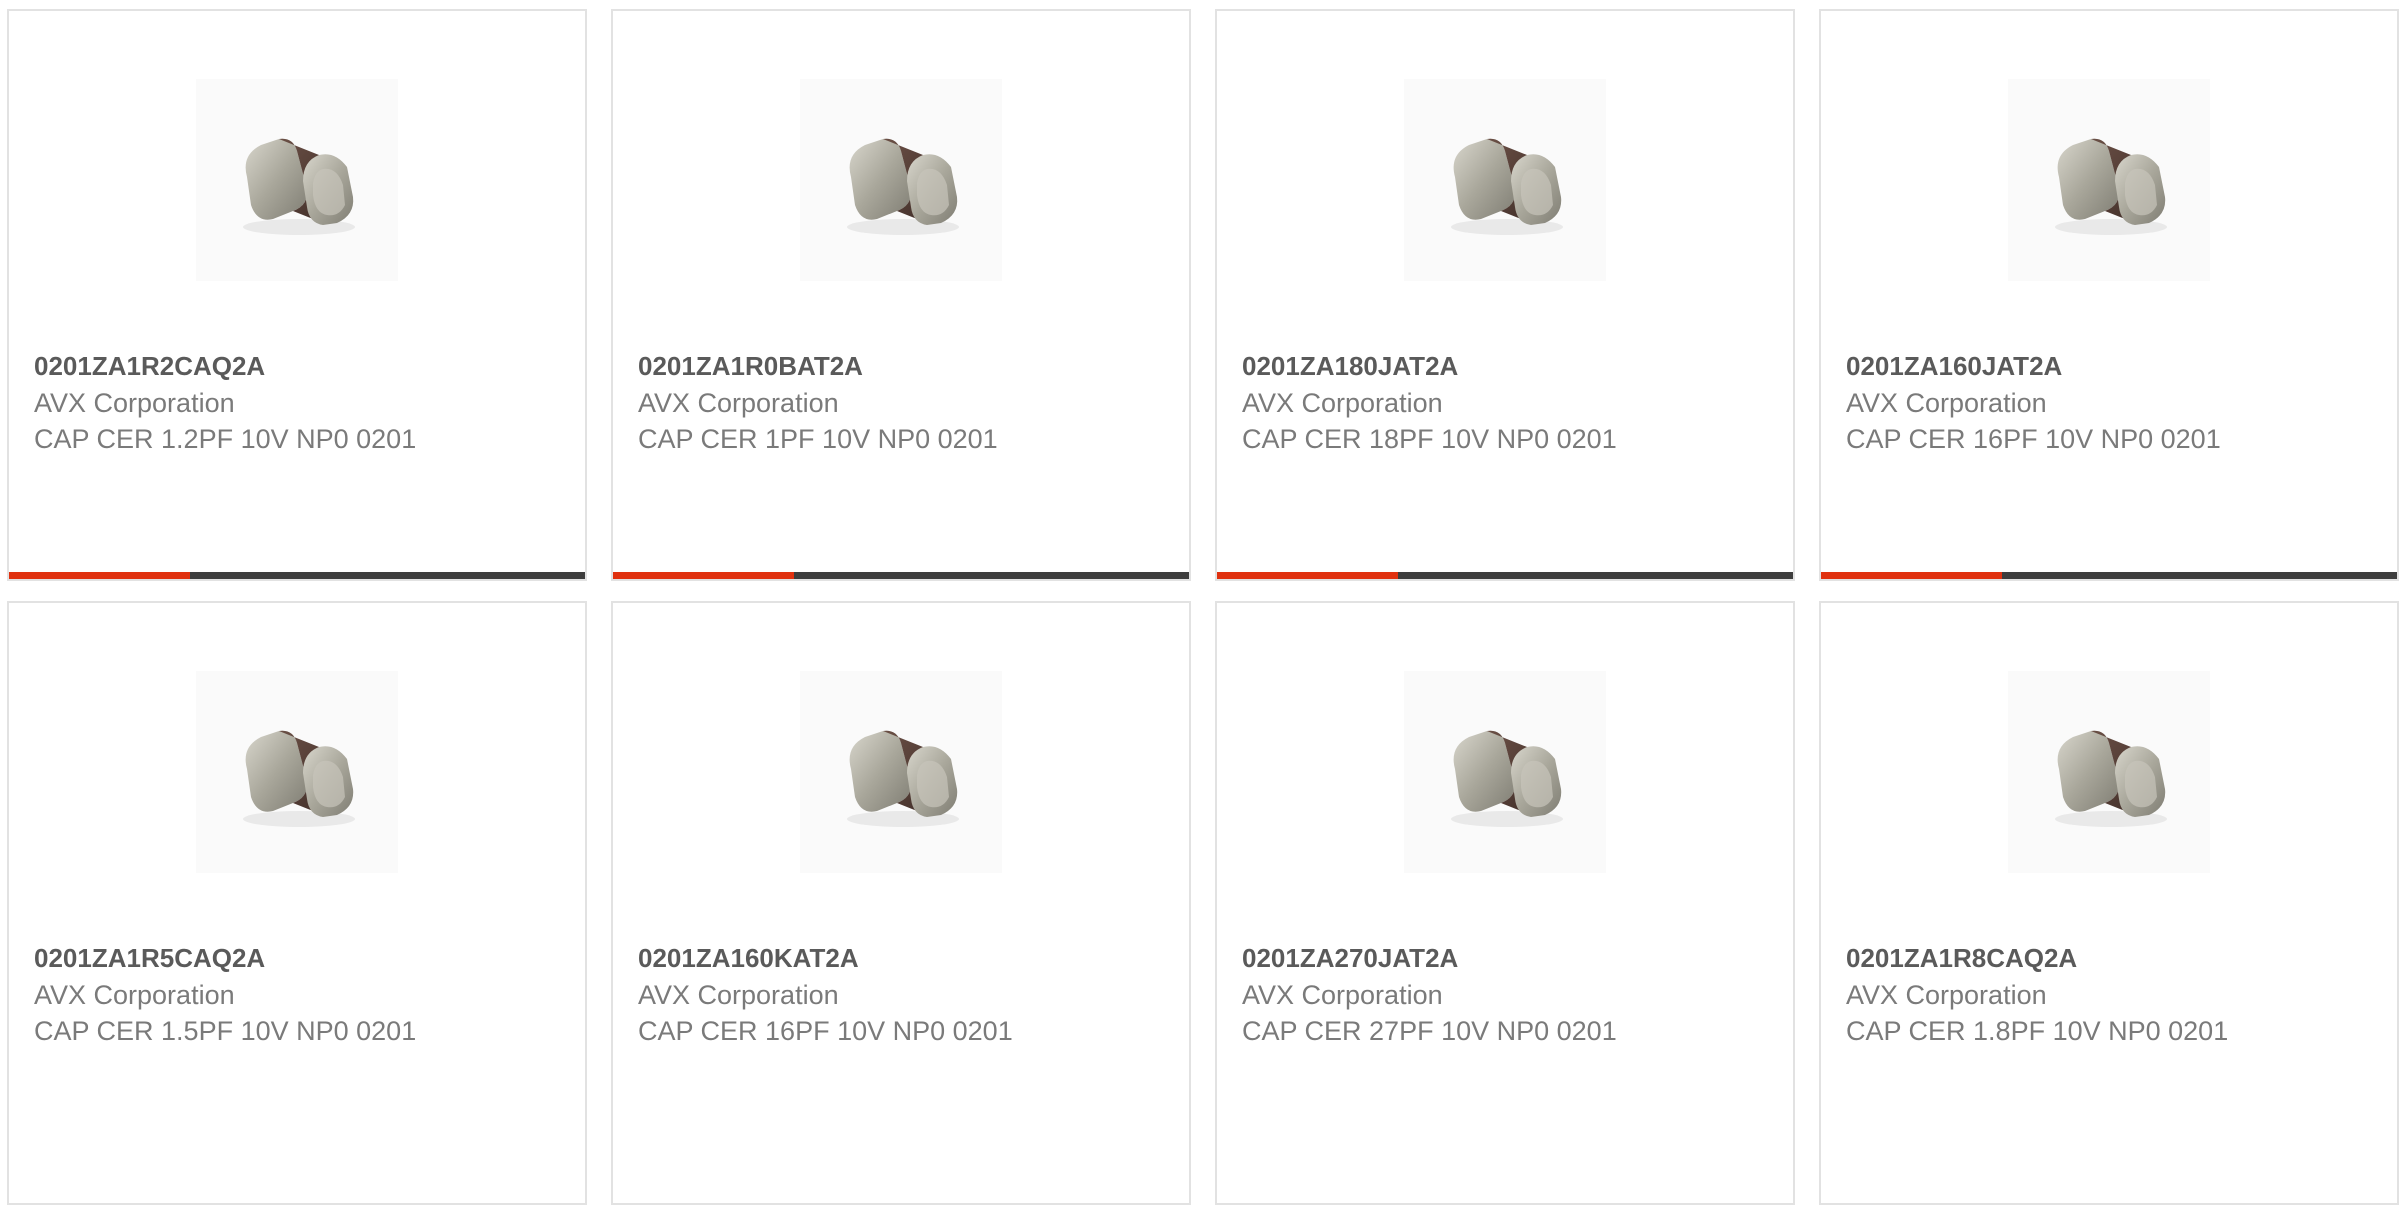  What do you see at coordinates (299, 366) in the screenshot?
I see `part-number: 0201ZA1R2CAQ2A` at bounding box center [299, 366].